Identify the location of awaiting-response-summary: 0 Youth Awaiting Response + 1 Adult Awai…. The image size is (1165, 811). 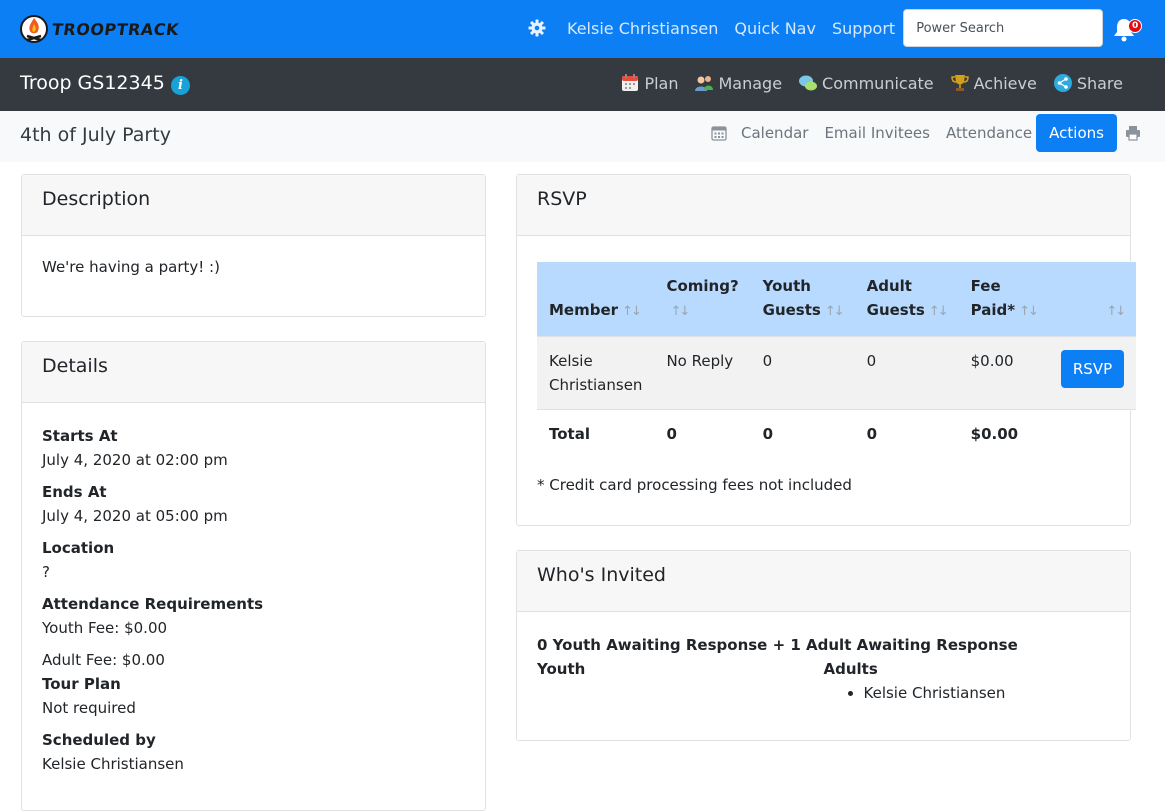
(777, 645).